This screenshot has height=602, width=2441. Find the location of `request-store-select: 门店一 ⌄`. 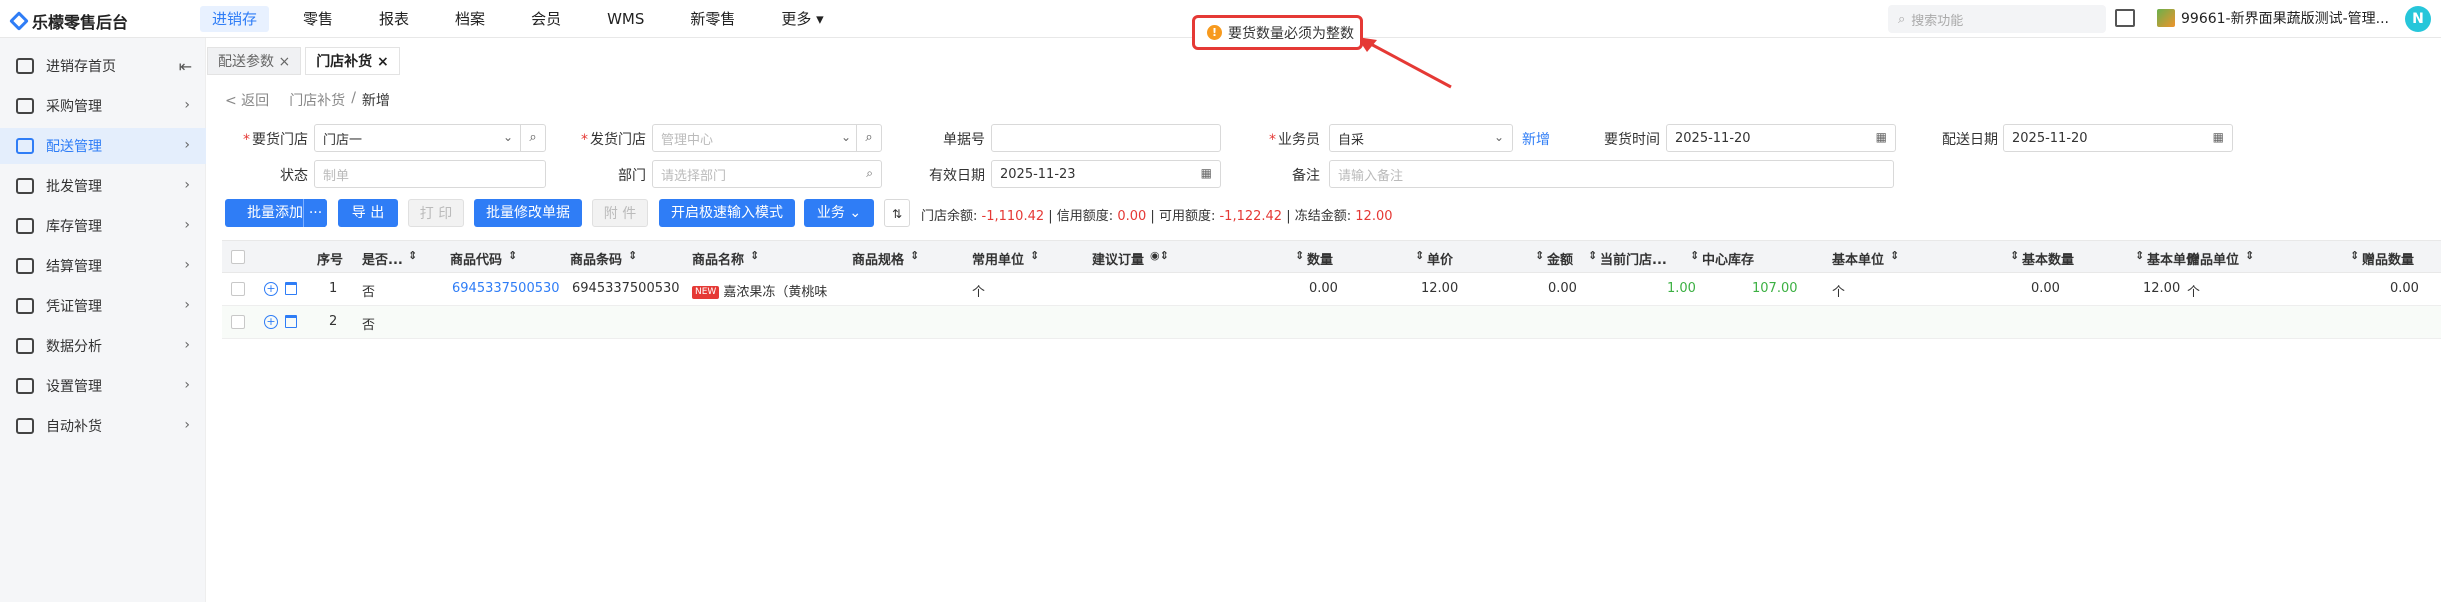

request-store-select: 门店一 ⌄ is located at coordinates (418, 138).